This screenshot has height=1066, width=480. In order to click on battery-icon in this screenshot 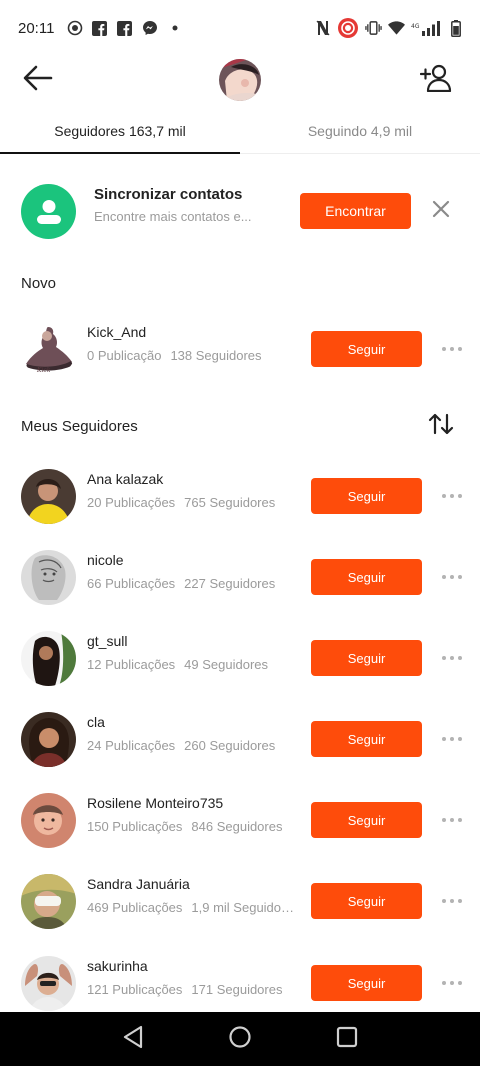, I will do `click(455, 28)`.